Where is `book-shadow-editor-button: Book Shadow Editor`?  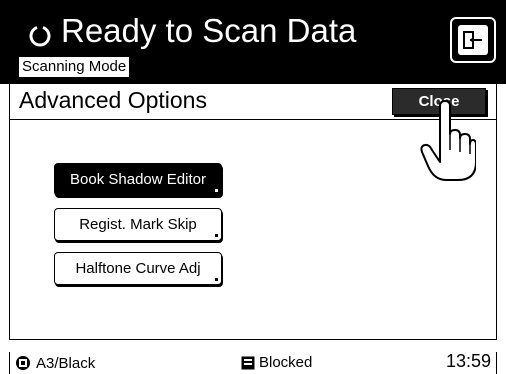
book-shadow-editor-button: Book Shadow Editor is located at coordinates (138, 179).